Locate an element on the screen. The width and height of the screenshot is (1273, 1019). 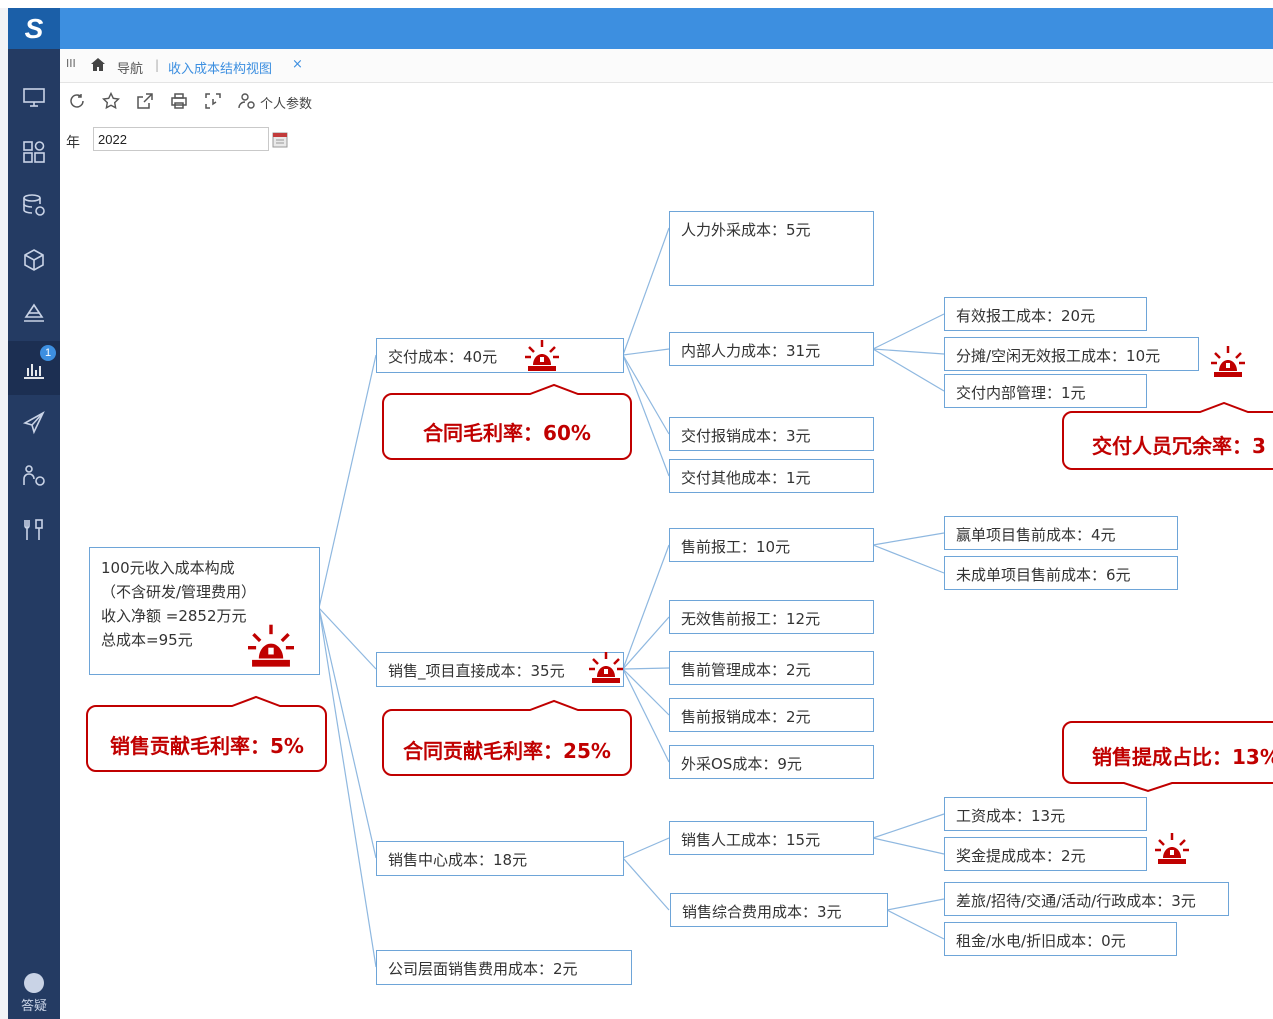
sidebar-item-network is located at coordinates (34, 476).